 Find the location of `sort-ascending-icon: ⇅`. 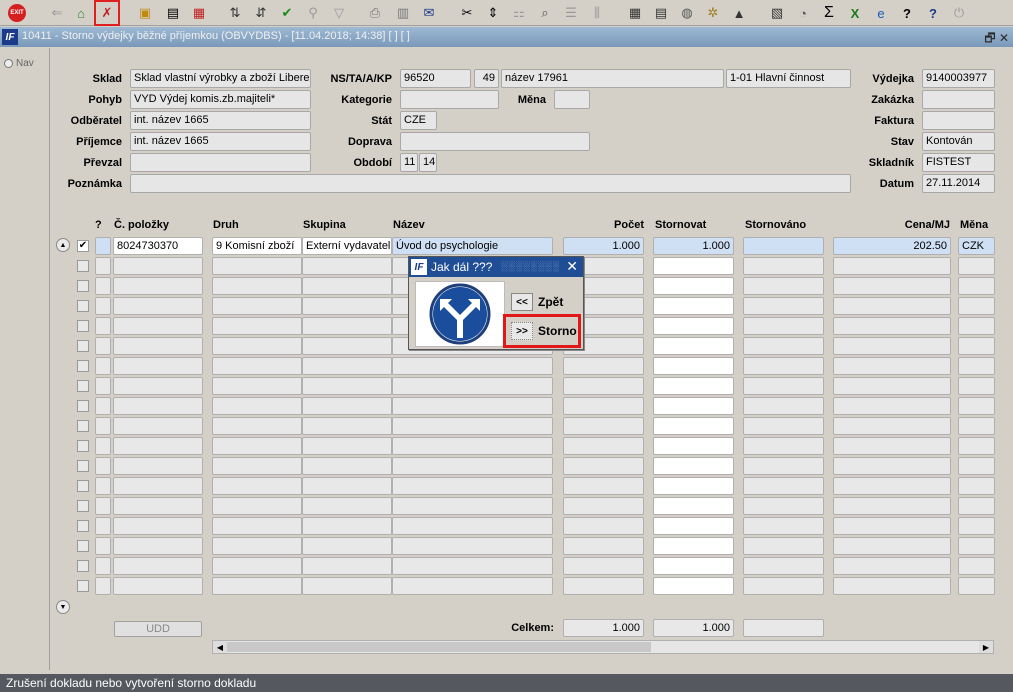

sort-ascending-icon: ⇅ is located at coordinates (235, 13).